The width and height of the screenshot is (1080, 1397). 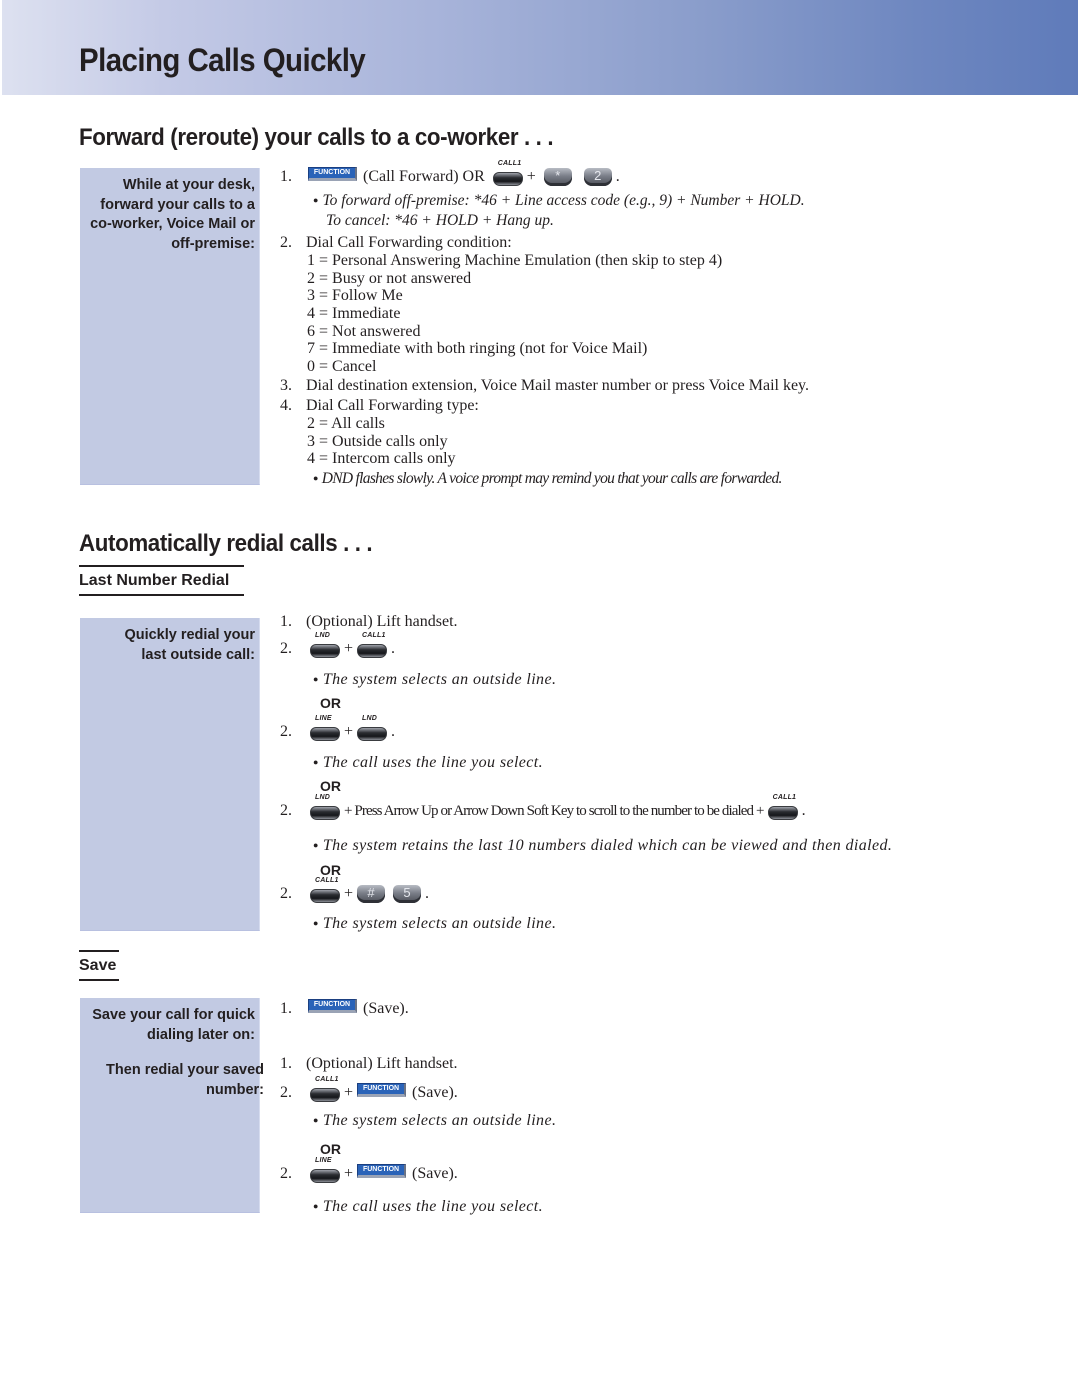 I want to click on type-item: 2 = All calls, so click(x=346, y=423).